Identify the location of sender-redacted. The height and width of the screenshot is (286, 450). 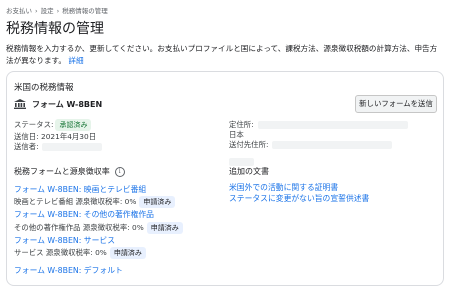
(71, 147).